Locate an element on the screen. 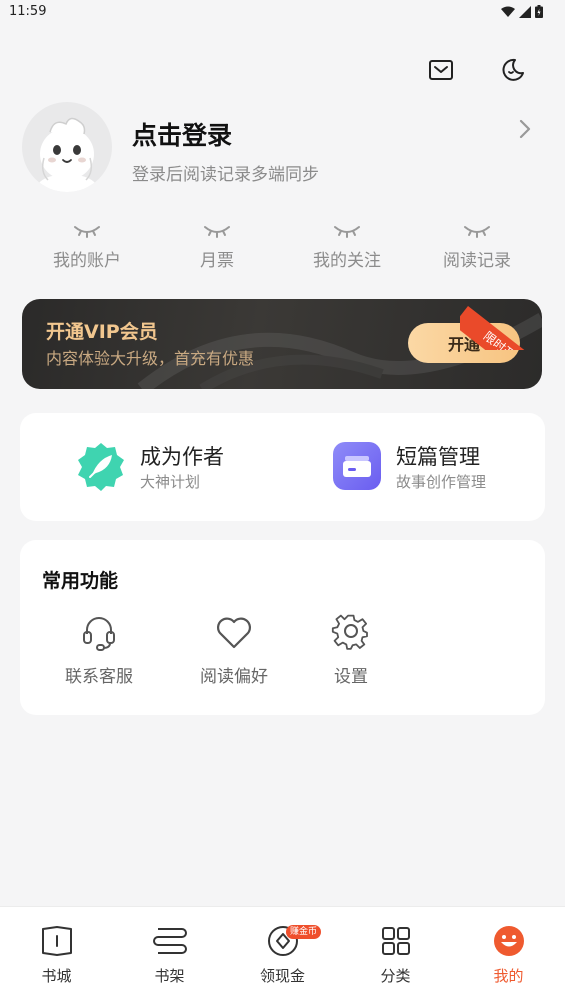 The image size is (565, 1004). tab-bookstore: 书城 is located at coordinates (56, 955).